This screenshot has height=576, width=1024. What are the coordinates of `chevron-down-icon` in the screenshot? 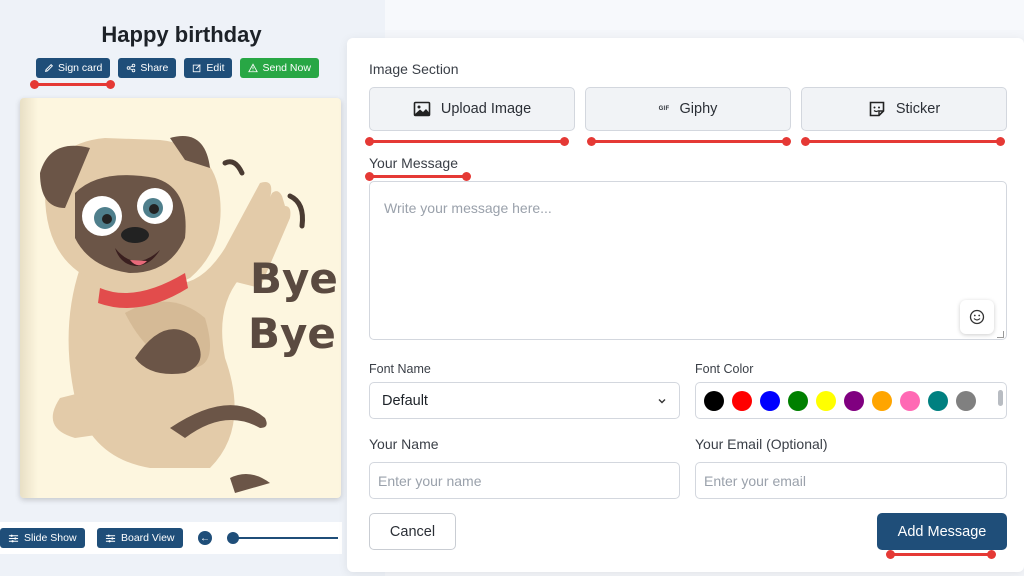 It's located at (662, 400).